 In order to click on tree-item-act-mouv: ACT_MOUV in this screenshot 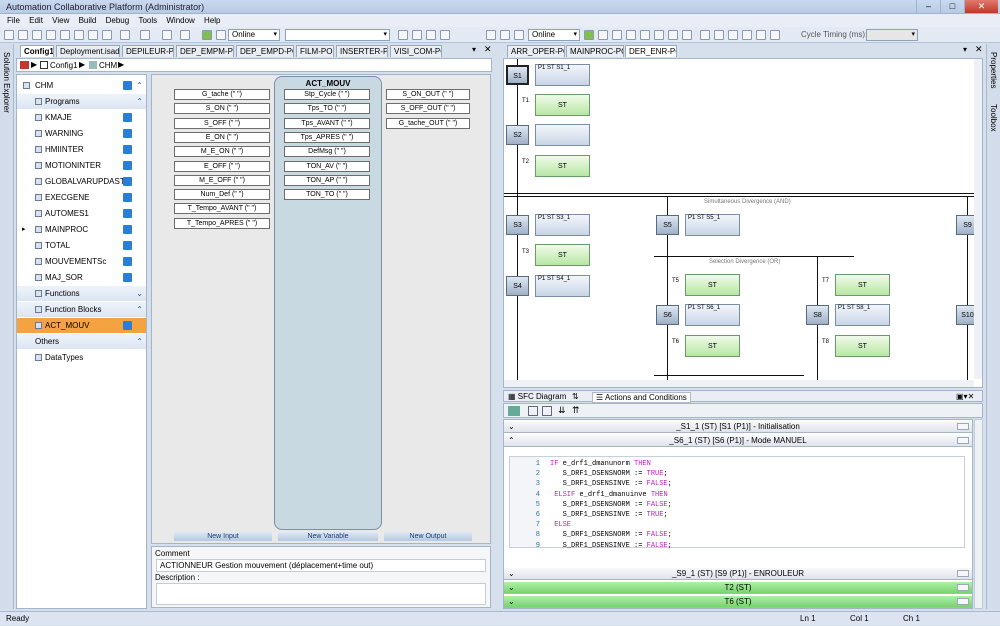, I will do `click(81, 325)`.